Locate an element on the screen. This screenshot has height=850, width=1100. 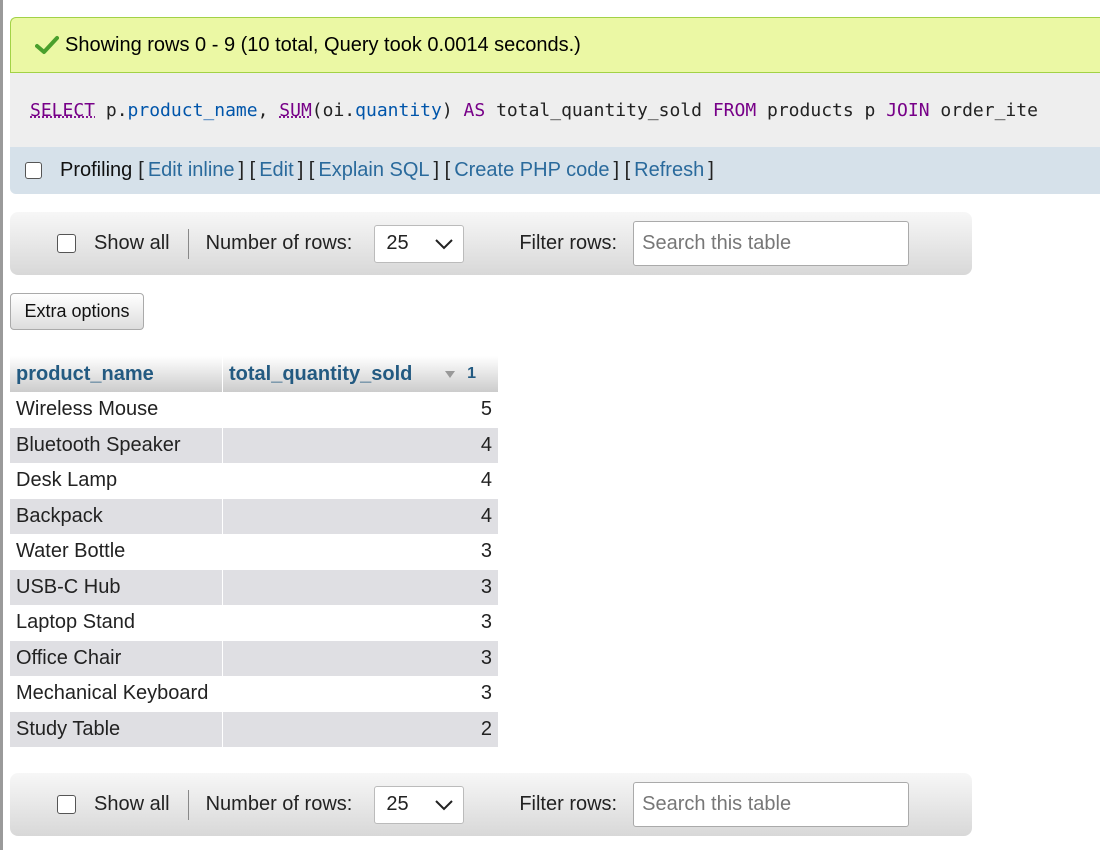
table-row: Desk Lamp 4 is located at coordinates (254, 481).